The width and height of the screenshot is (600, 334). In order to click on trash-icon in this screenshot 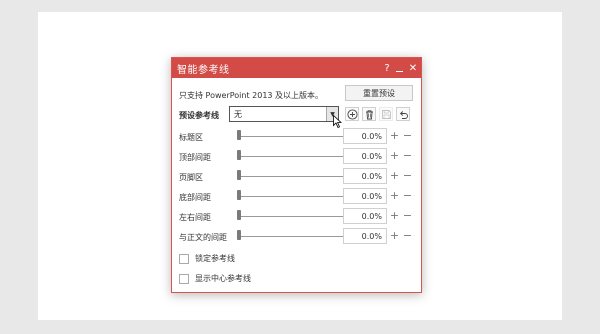, I will do `click(369, 114)`.